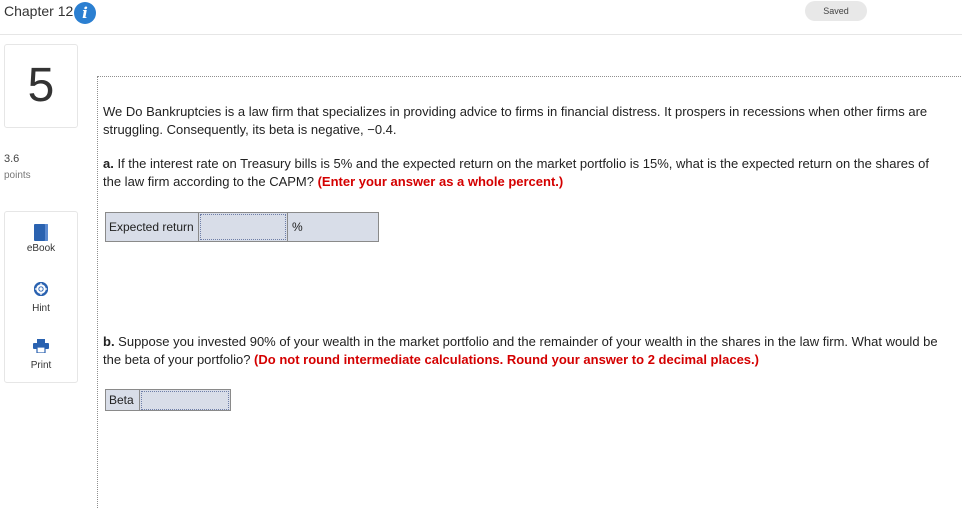  Describe the element at coordinates (41, 365) in the screenshot. I see `print-label: Print` at that location.